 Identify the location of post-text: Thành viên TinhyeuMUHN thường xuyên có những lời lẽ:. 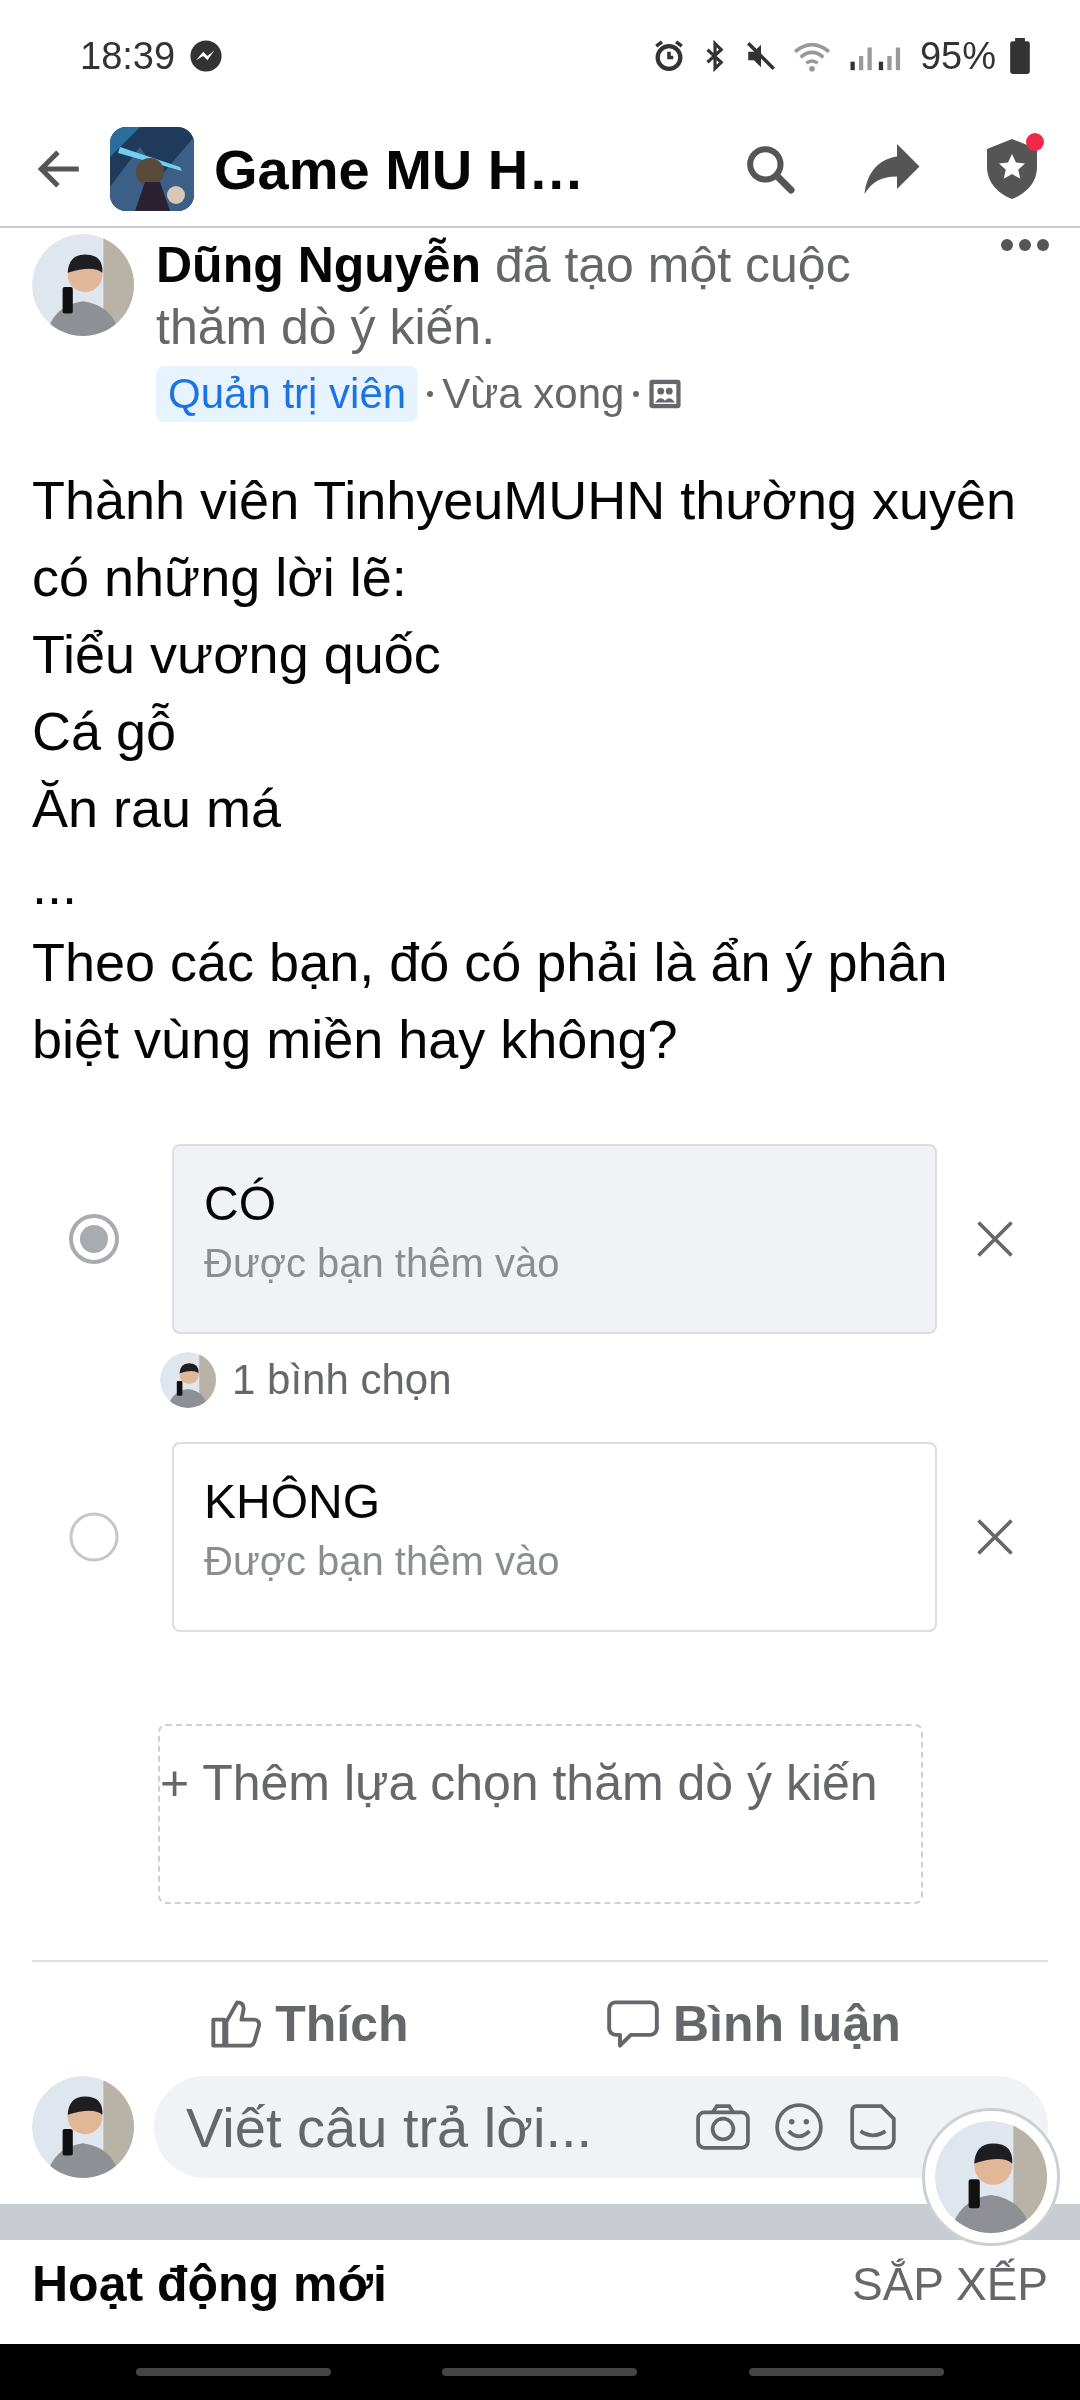
(525, 539).